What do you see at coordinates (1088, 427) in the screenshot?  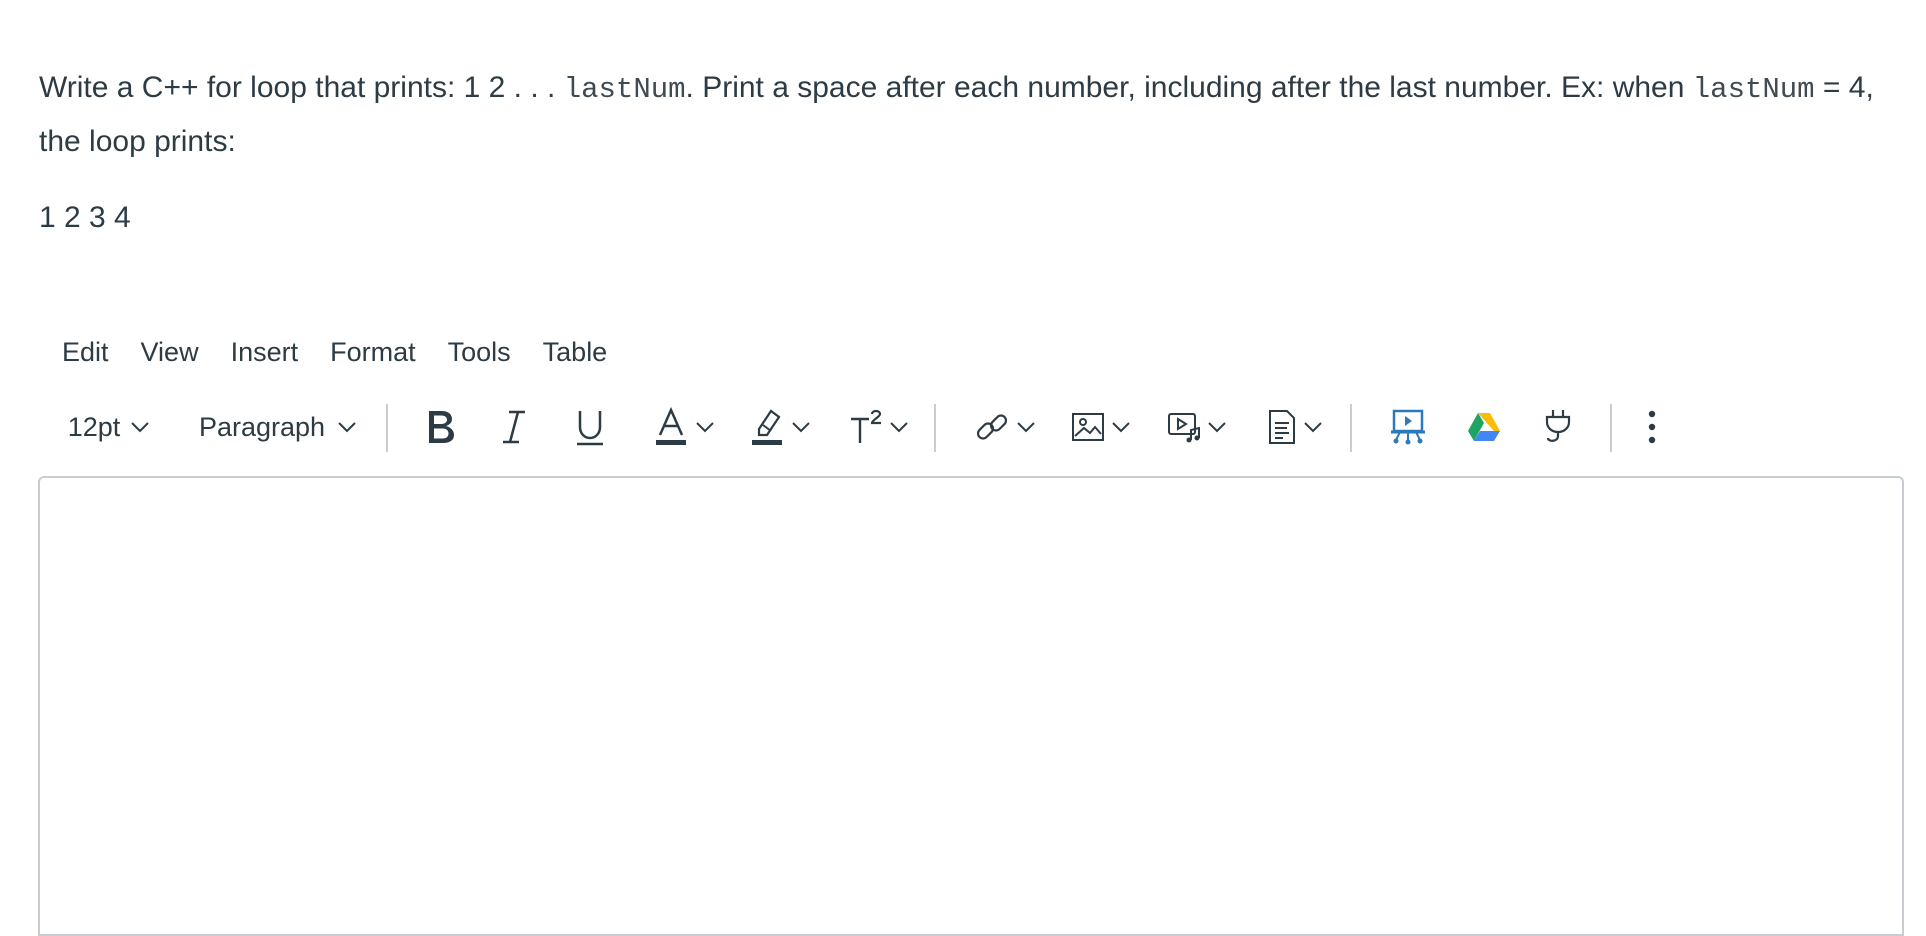 I see `image-icon` at bounding box center [1088, 427].